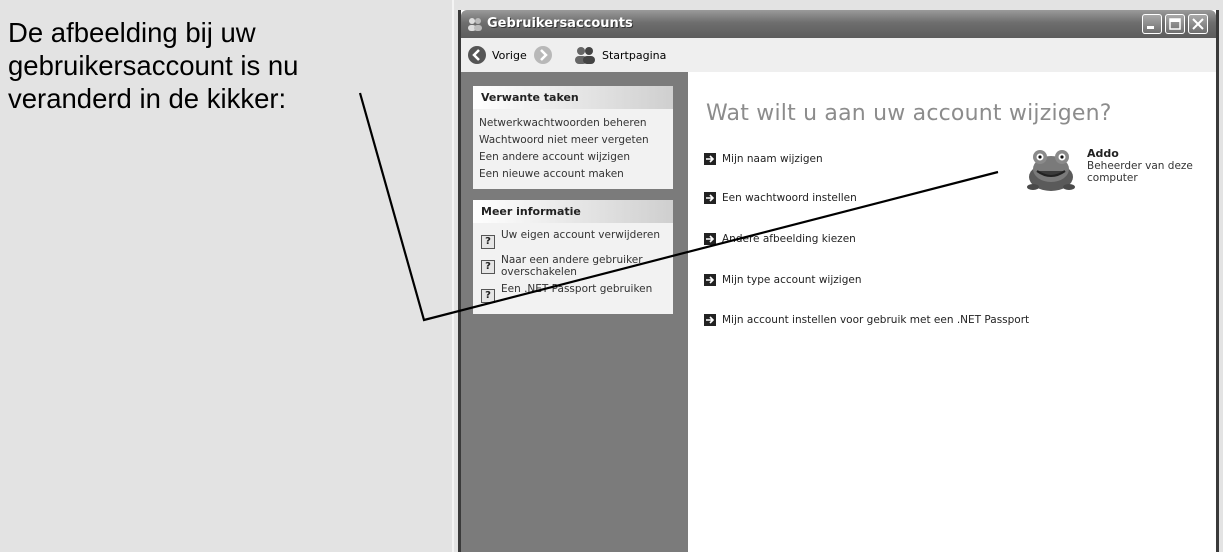  What do you see at coordinates (1150, 27) in the screenshot?
I see `minimize-icon` at bounding box center [1150, 27].